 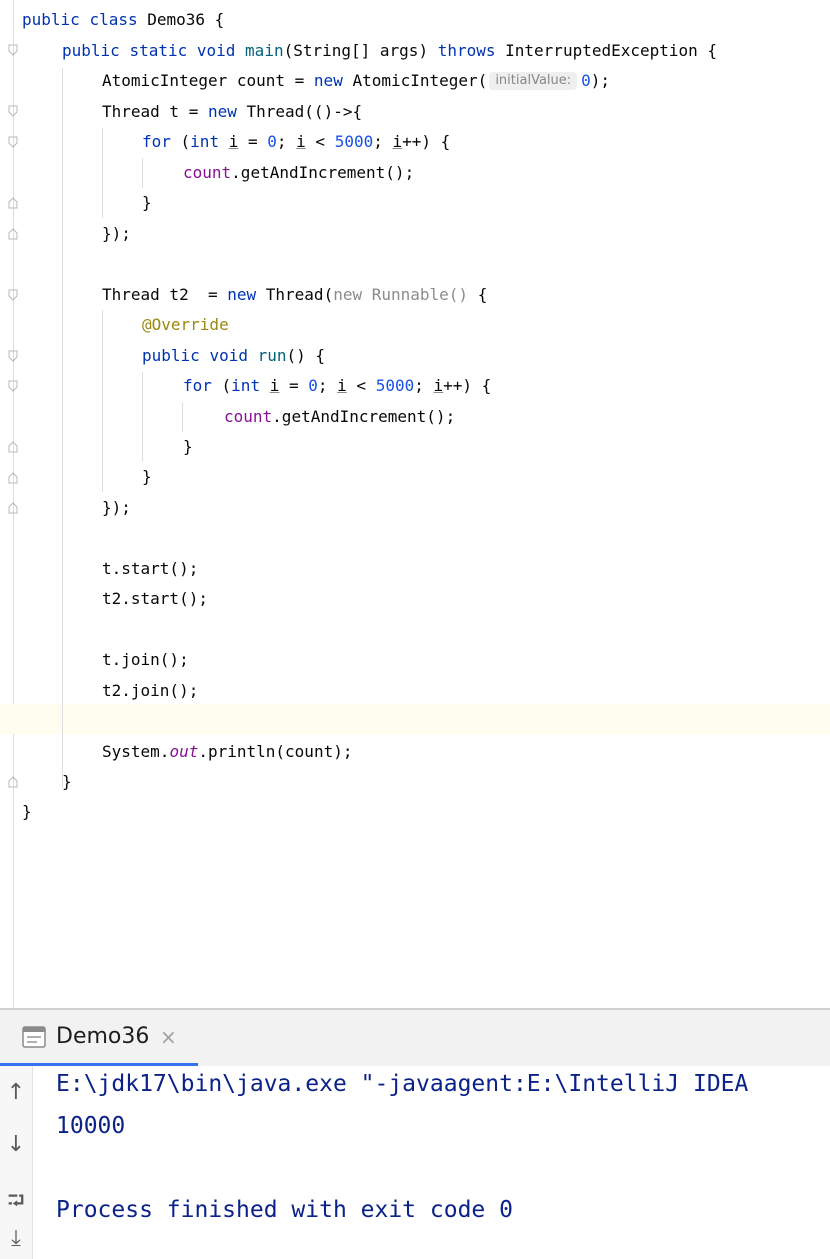 What do you see at coordinates (415, 719) in the screenshot?
I see `current-line-highlight` at bounding box center [415, 719].